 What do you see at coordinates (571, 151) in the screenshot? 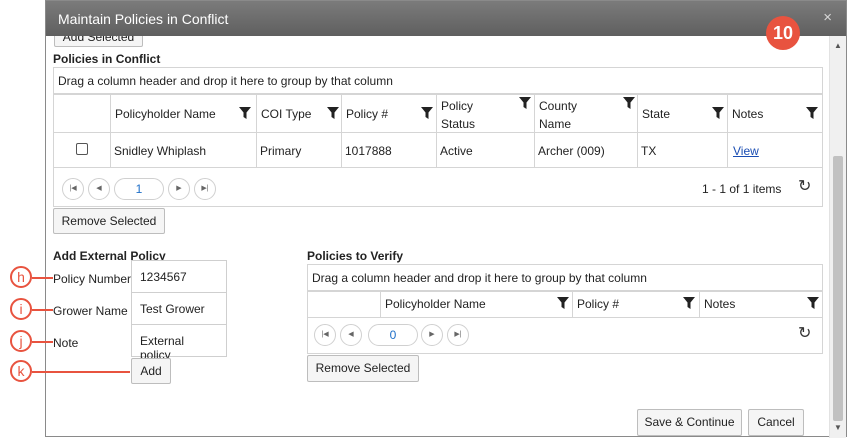
I see `cell-county-name: Archer (009)` at bounding box center [571, 151].